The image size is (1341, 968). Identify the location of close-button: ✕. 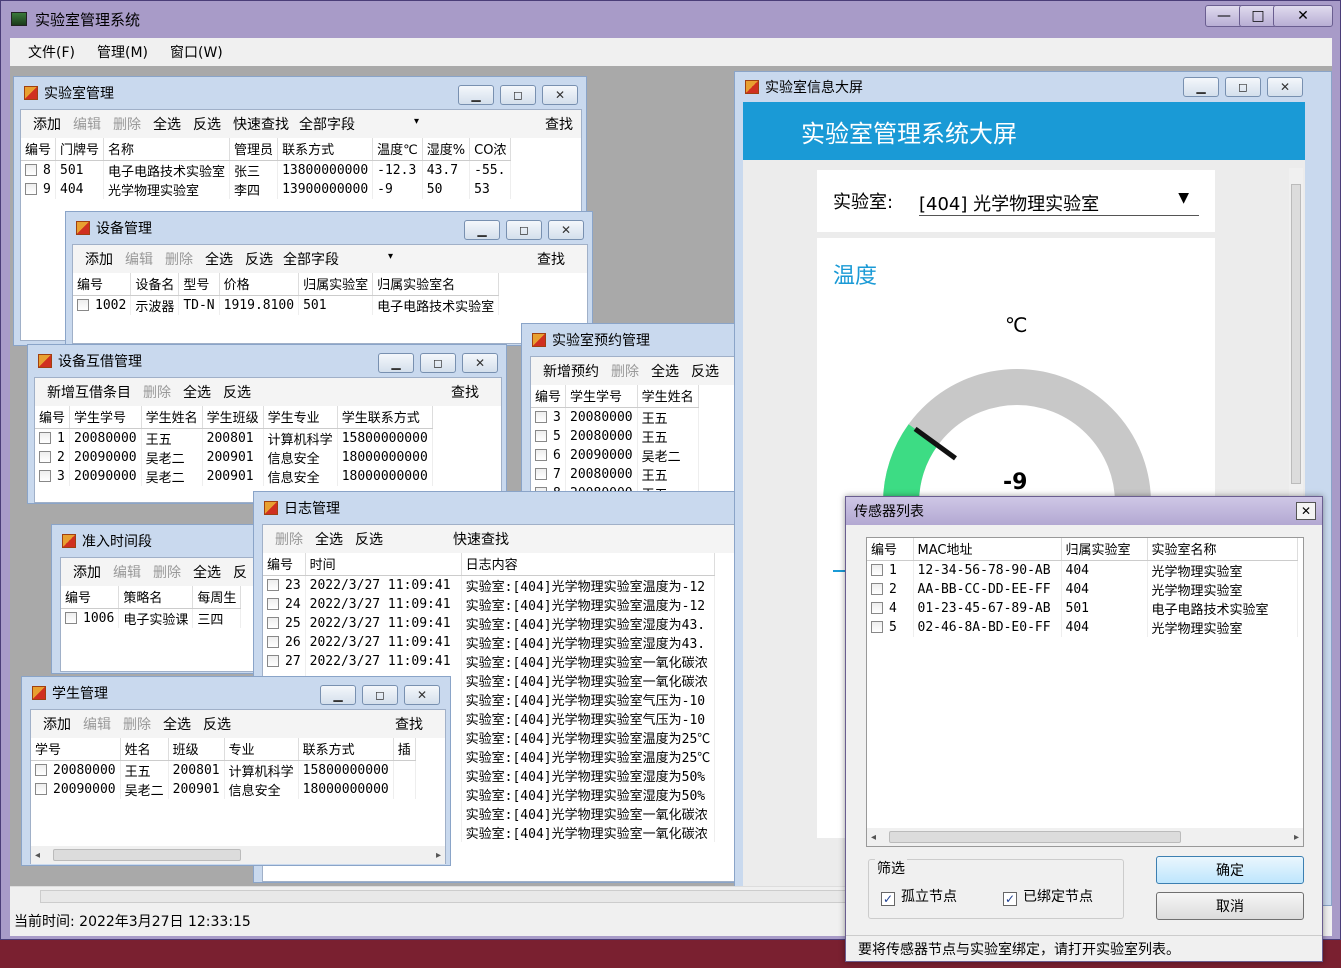
(1303, 16).